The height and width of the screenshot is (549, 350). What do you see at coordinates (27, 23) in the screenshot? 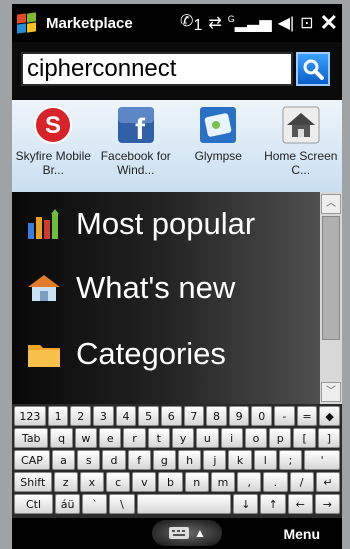
I see `windows-start-icon` at bounding box center [27, 23].